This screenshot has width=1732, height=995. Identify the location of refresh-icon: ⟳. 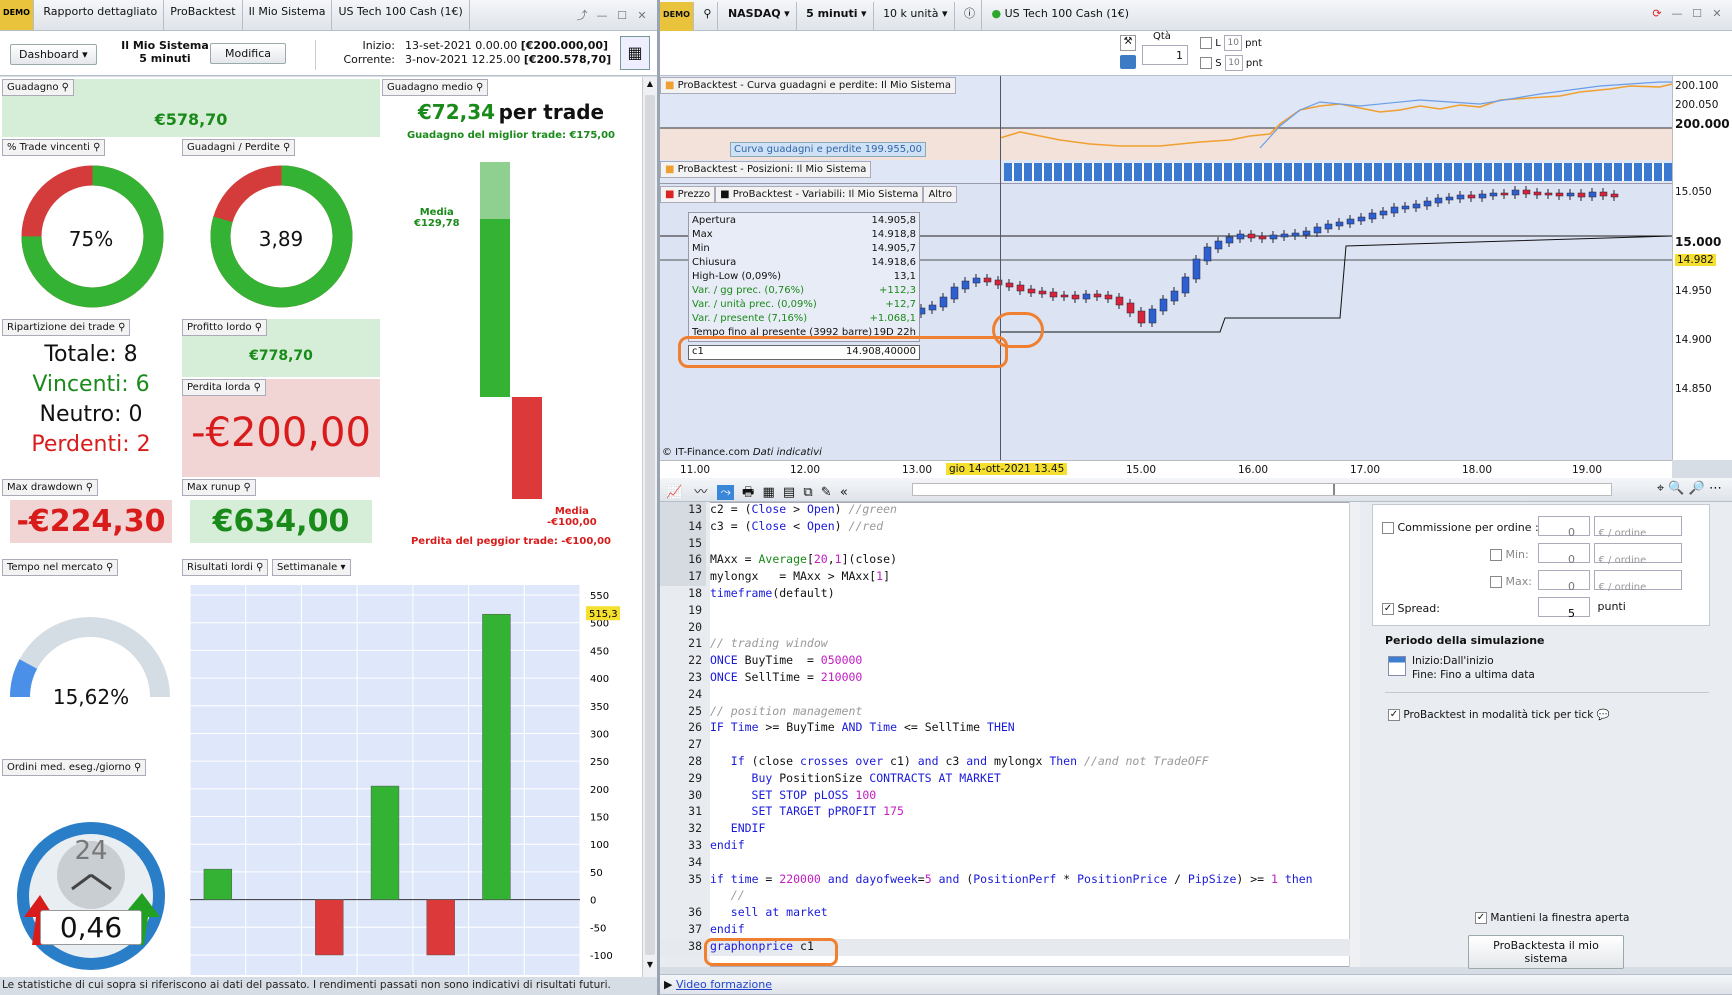
(1657, 14).